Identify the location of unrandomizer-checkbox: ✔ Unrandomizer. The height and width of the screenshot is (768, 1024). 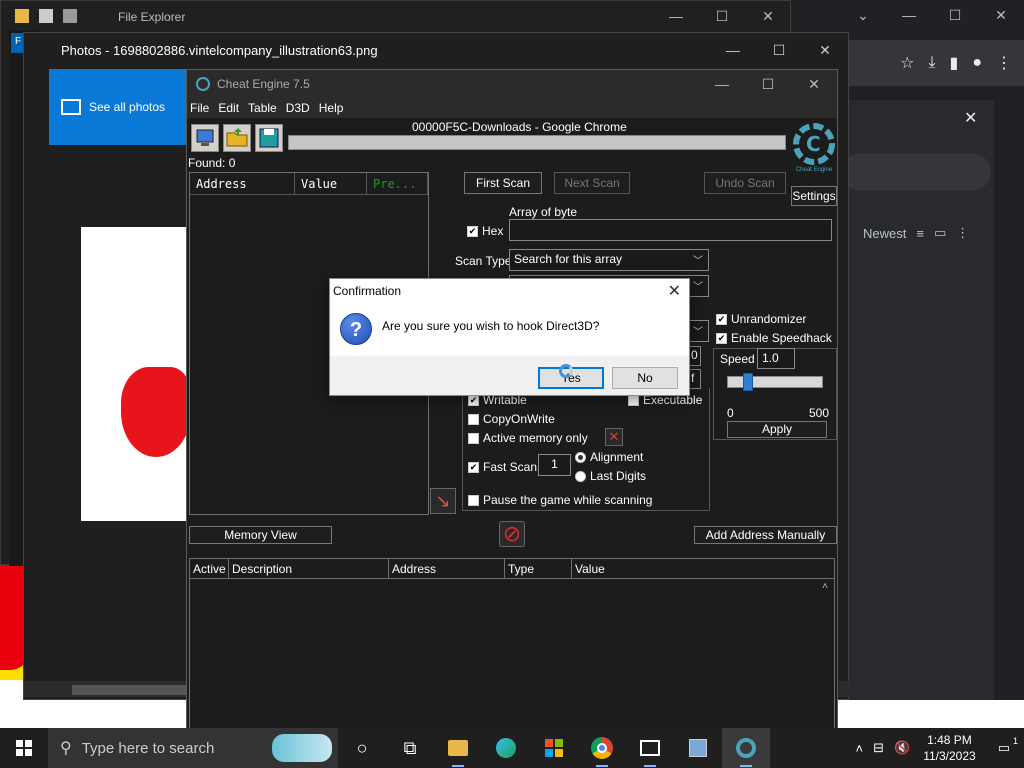
(761, 319).